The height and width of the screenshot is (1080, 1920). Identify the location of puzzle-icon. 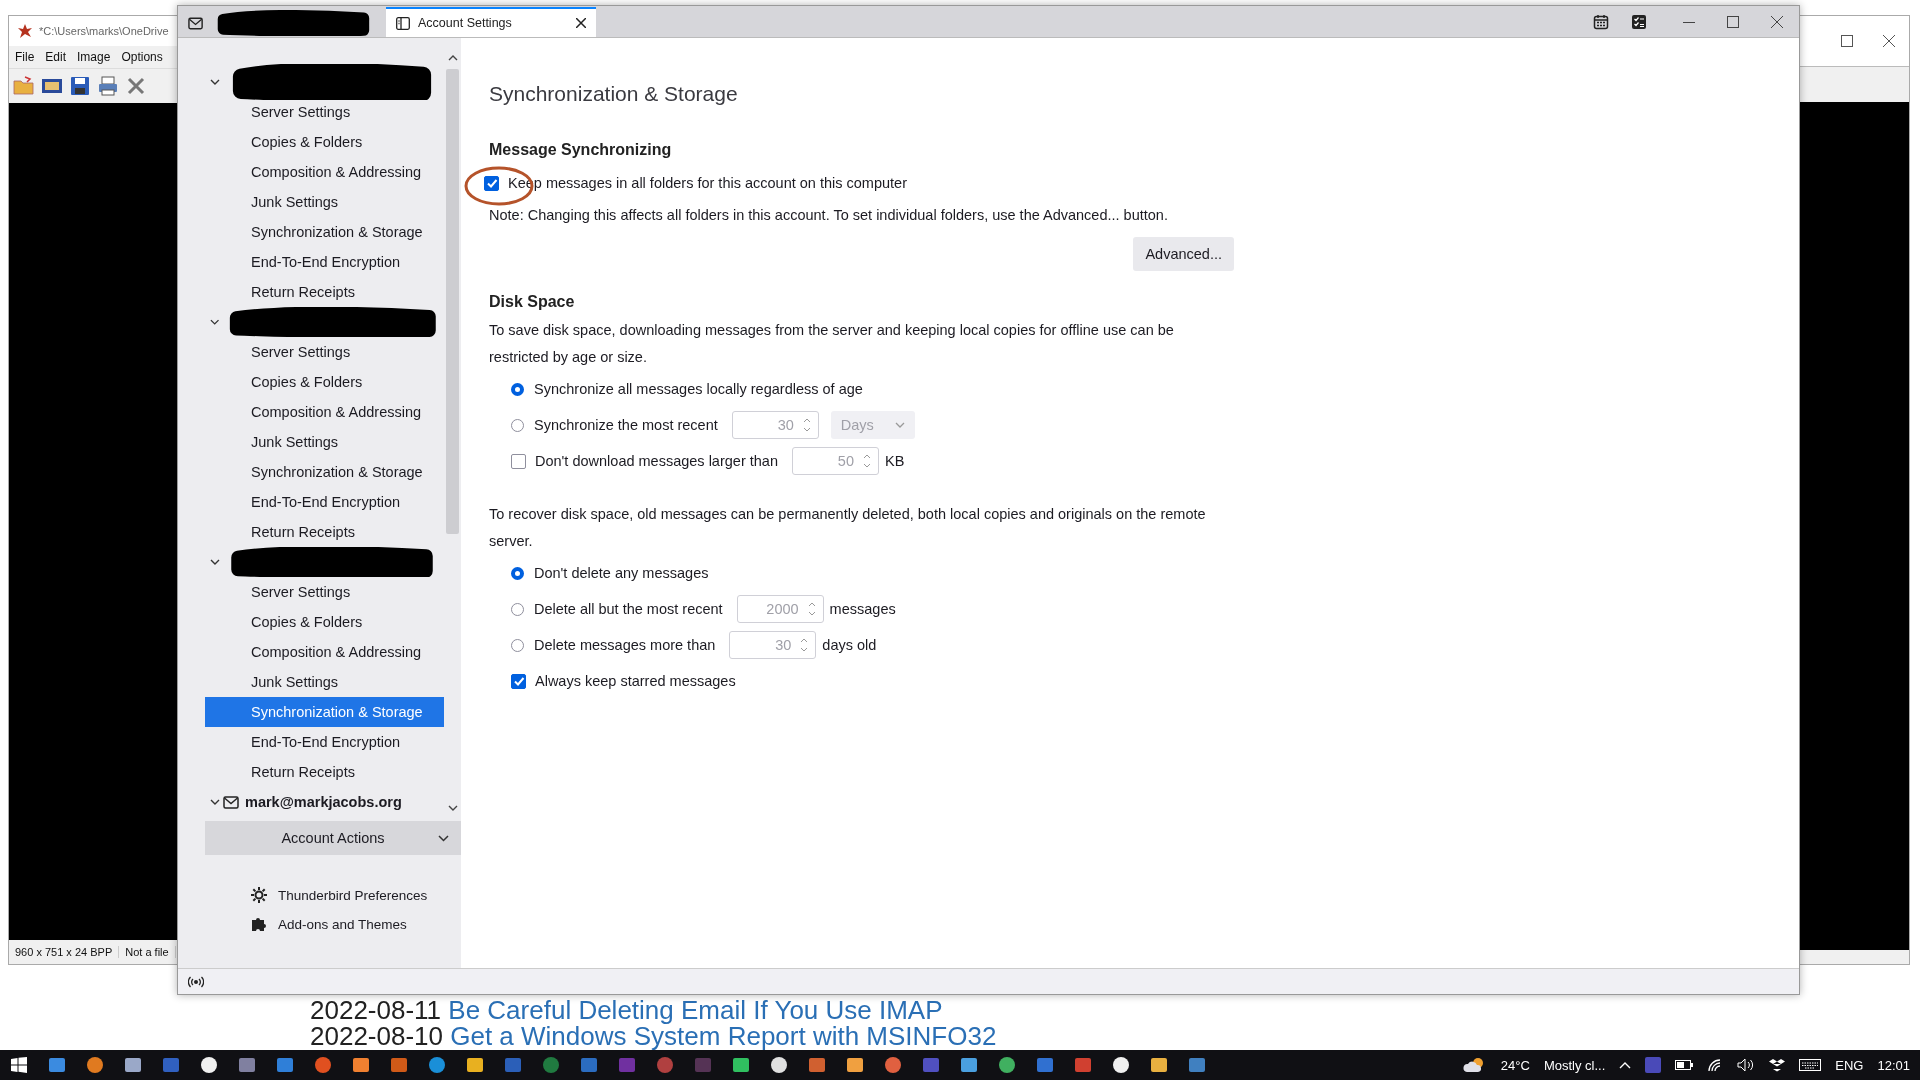
(259, 924).